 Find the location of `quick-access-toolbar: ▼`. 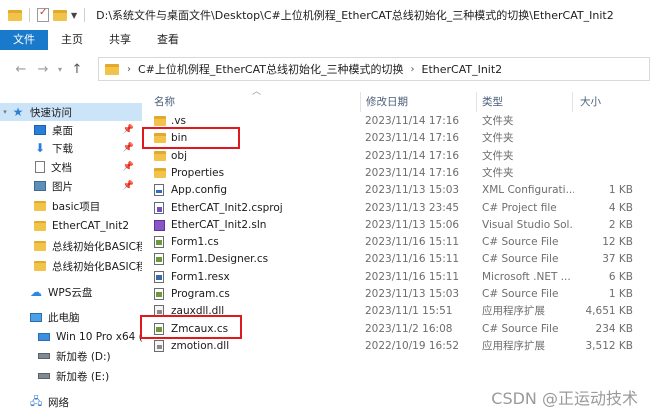

quick-access-toolbar: ▼ is located at coordinates (44, 14).